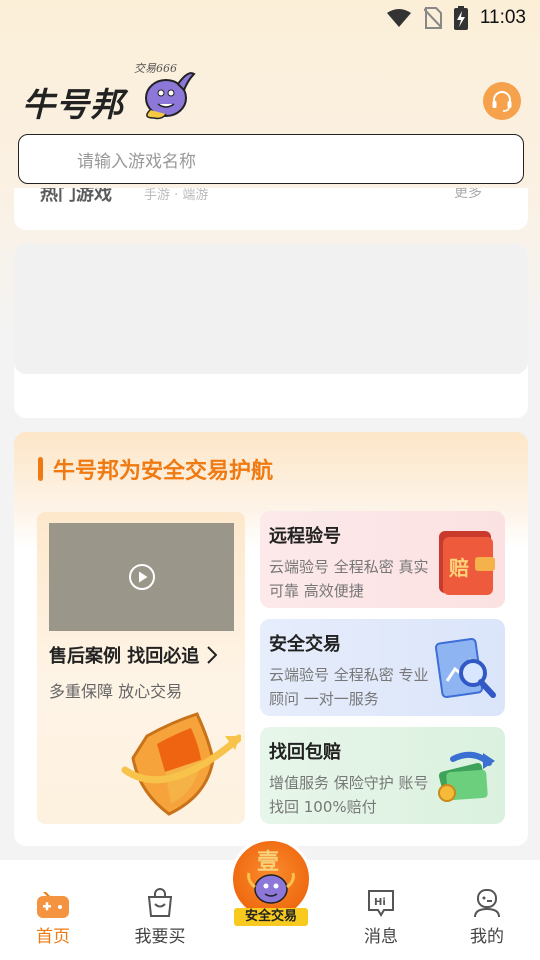 The height and width of the screenshot is (960, 540). What do you see at coordinates (124, 656) in the screenshot?
I see `case-title-text: 售后案例 找回必追` at bounding box center [124, 656].